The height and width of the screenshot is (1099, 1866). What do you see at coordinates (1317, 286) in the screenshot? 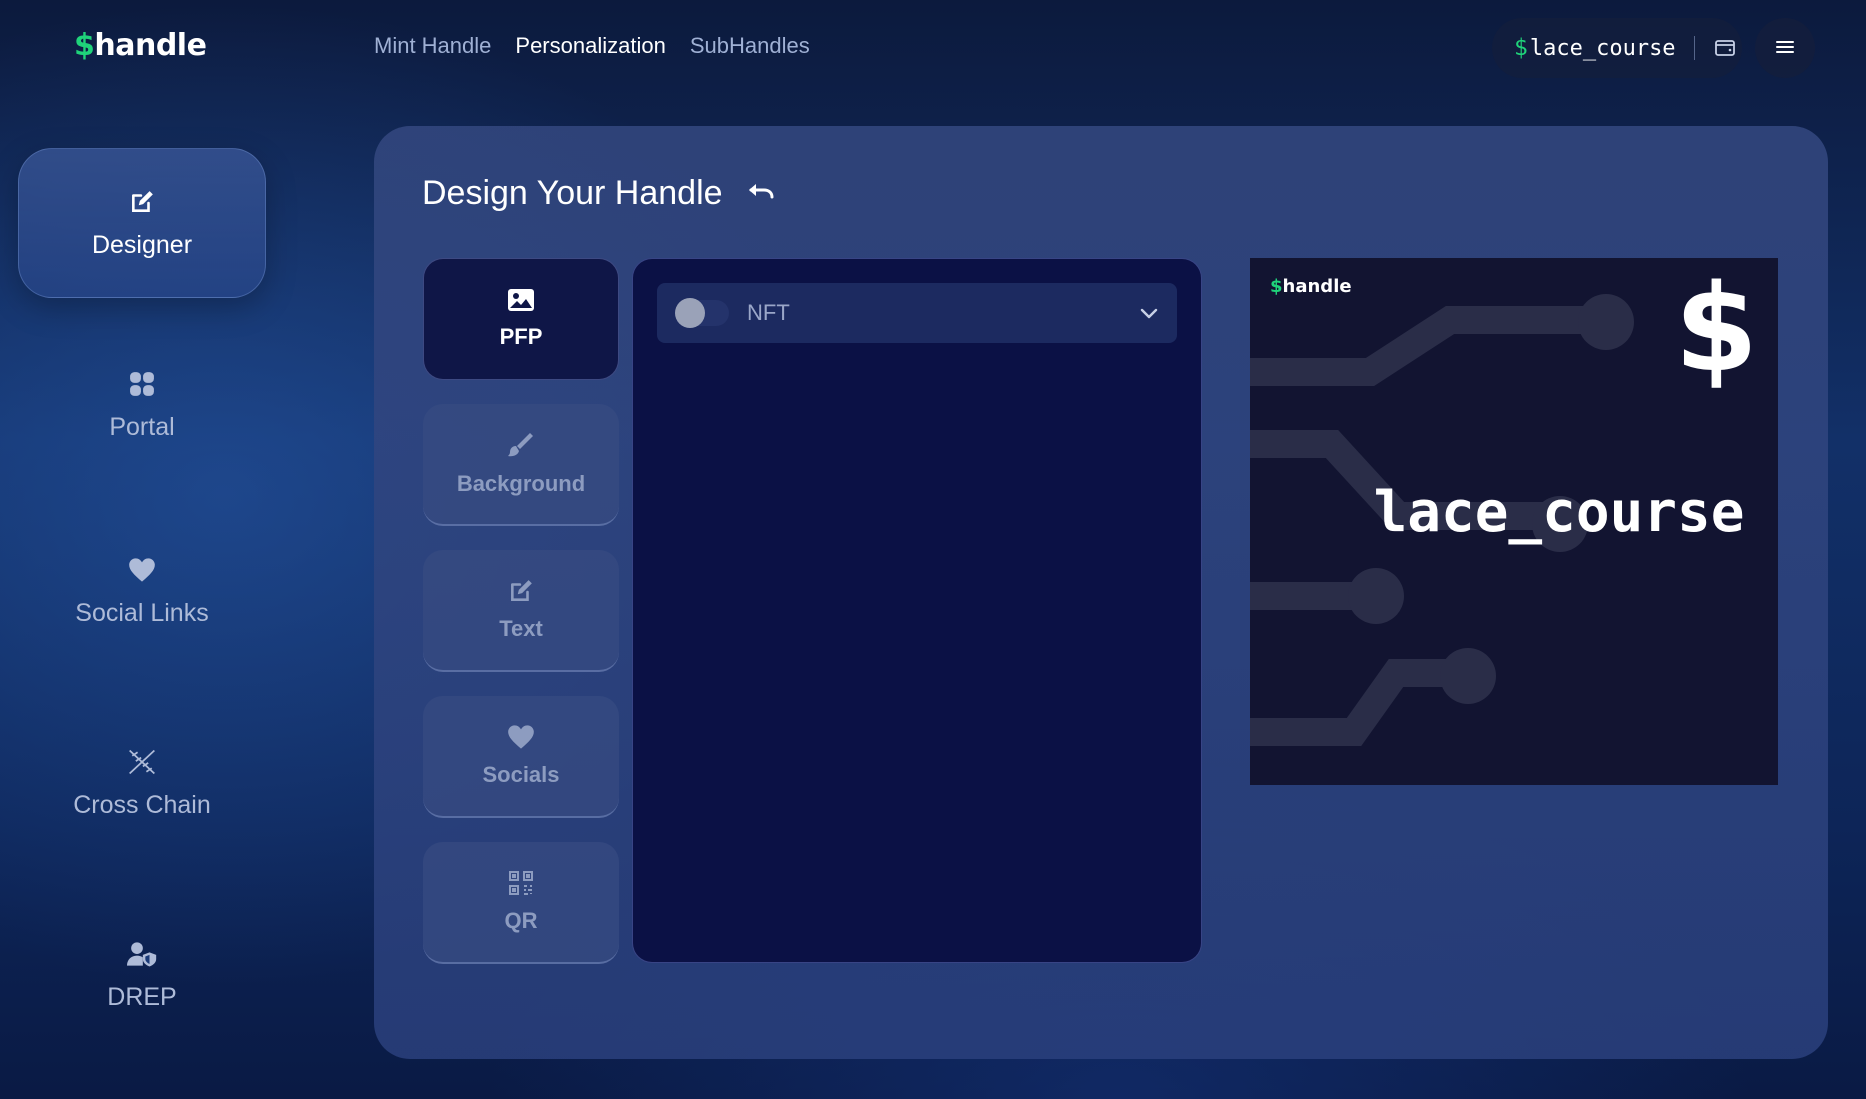
I see `preview-logo-text: handle` at bounding box center [1317, 286].